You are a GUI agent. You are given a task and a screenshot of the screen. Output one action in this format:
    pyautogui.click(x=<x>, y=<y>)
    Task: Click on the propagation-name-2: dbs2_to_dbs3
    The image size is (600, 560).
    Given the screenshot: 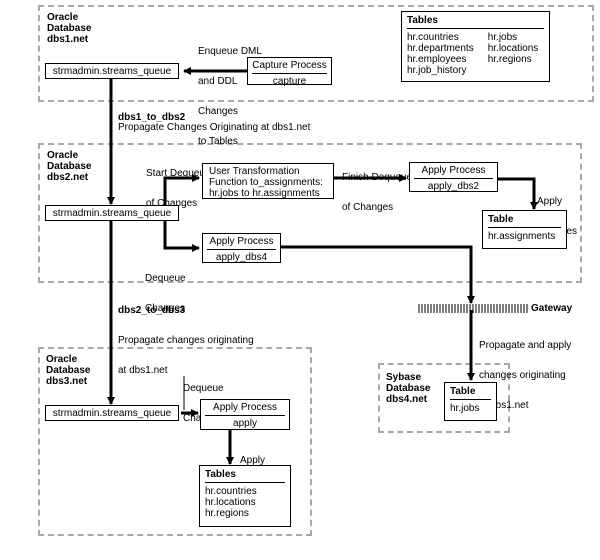 What is the action you would take?
    pyautogui.click(x=152, y=310)
    